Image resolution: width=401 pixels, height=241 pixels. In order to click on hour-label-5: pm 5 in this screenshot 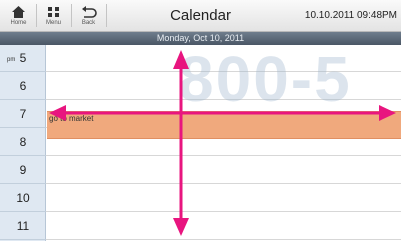, I will do `click(23, 58)`.